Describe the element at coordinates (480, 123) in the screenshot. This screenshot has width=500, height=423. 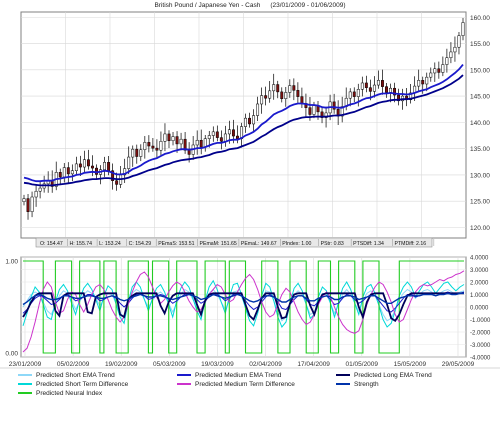
I see `price-y-tick-label: 140.00` at that location.